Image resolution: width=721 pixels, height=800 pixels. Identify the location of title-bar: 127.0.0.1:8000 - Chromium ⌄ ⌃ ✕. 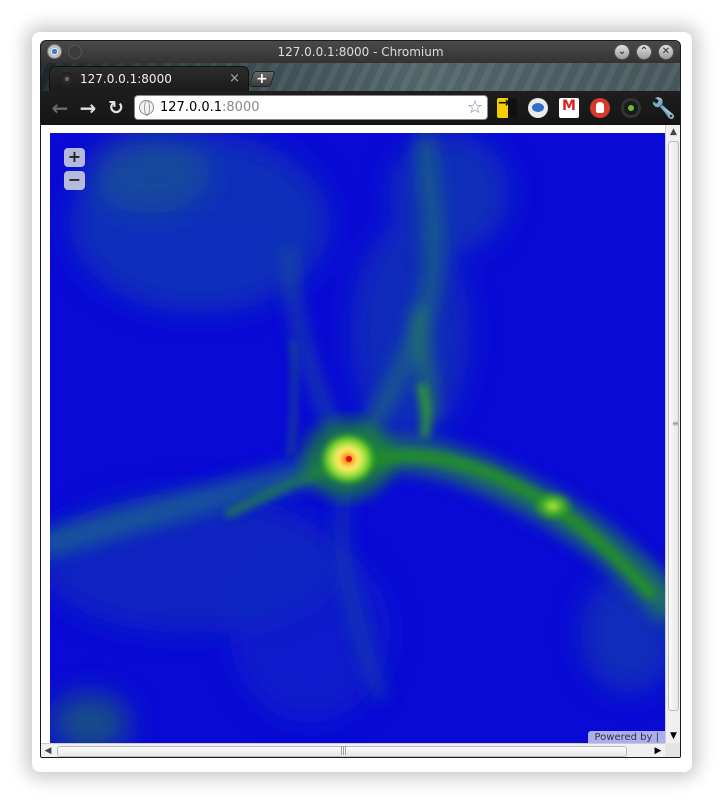
(360, 52).